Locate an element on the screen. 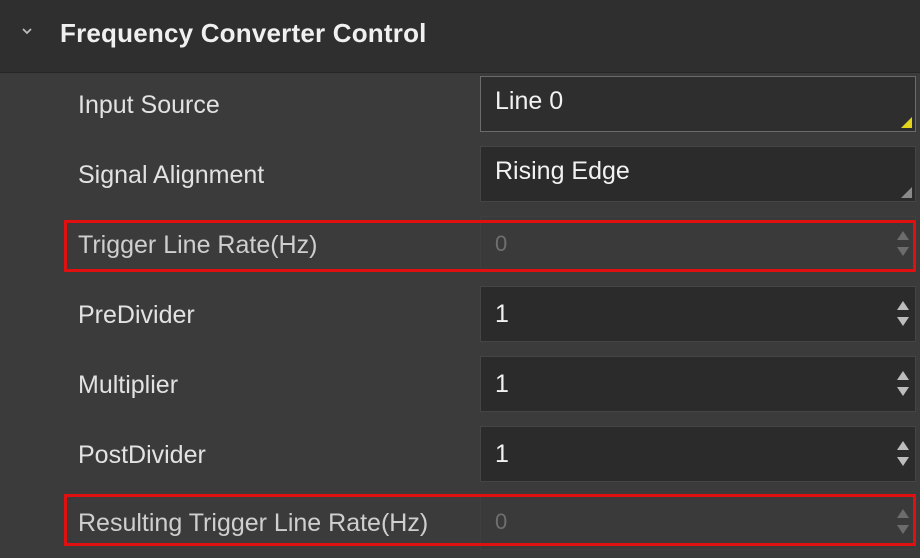 This screenshot has height=558, width=920. signal-alignment-label: Signal Alignment is located at coordinates (171, 175).